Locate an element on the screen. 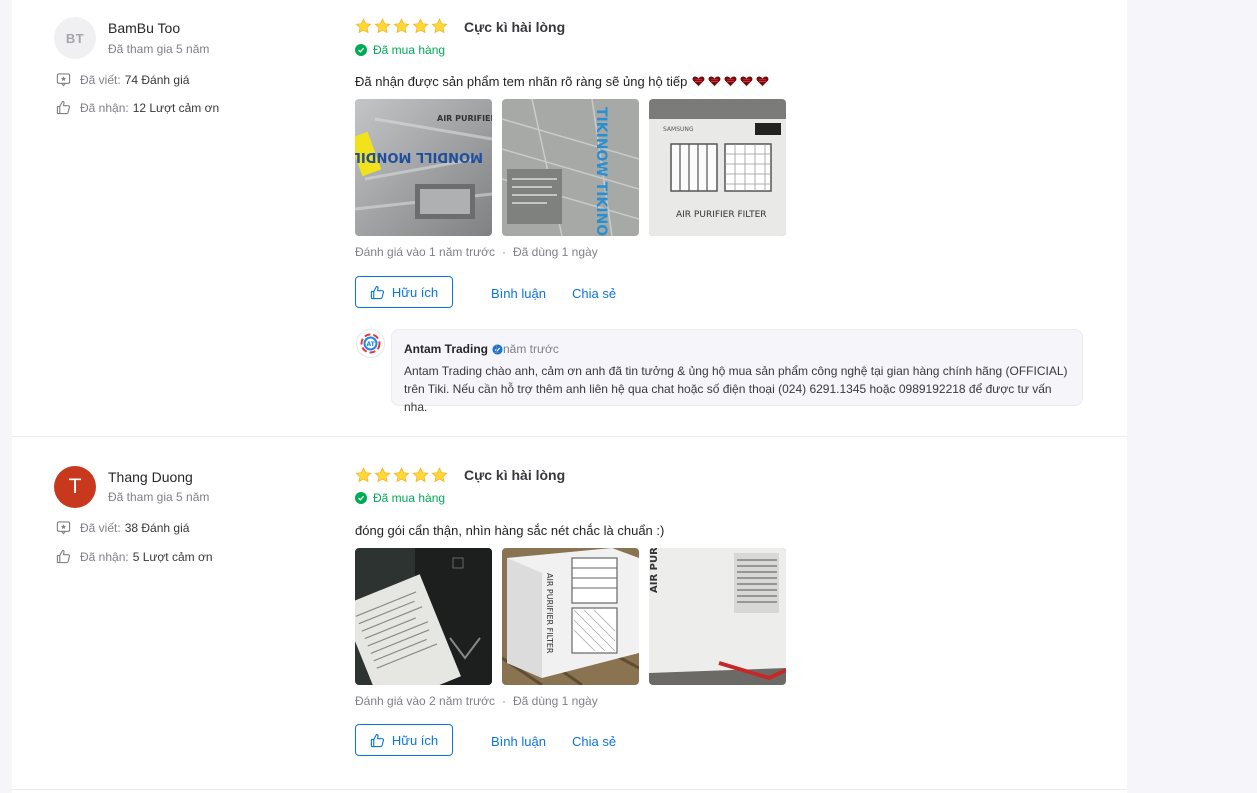 Image resolution: width=1257 pixels, height=793 pixels. thanks-received-stat: Đã nhận: 12 Lượt cảm ơn is located at coordinates (137, 107).